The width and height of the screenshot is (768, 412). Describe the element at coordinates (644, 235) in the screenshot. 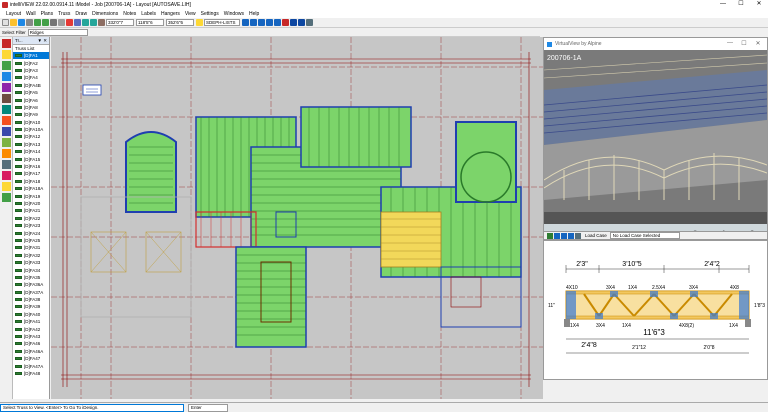

I see `loadcase-select: No Load Case Selected` at that location.